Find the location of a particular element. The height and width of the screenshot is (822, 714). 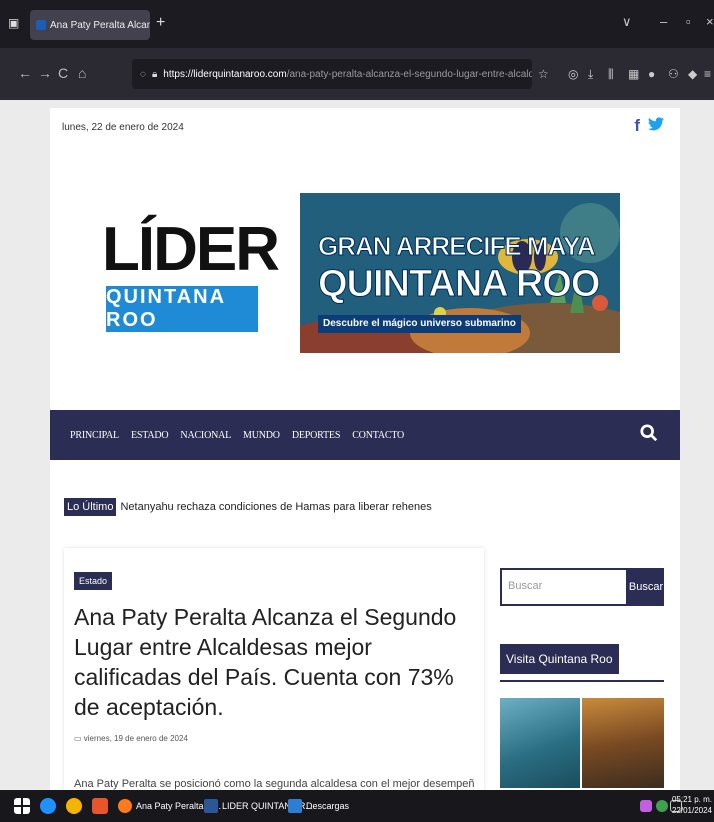

logo-wordmark: LÍDER is located at coordinates (191, 249).